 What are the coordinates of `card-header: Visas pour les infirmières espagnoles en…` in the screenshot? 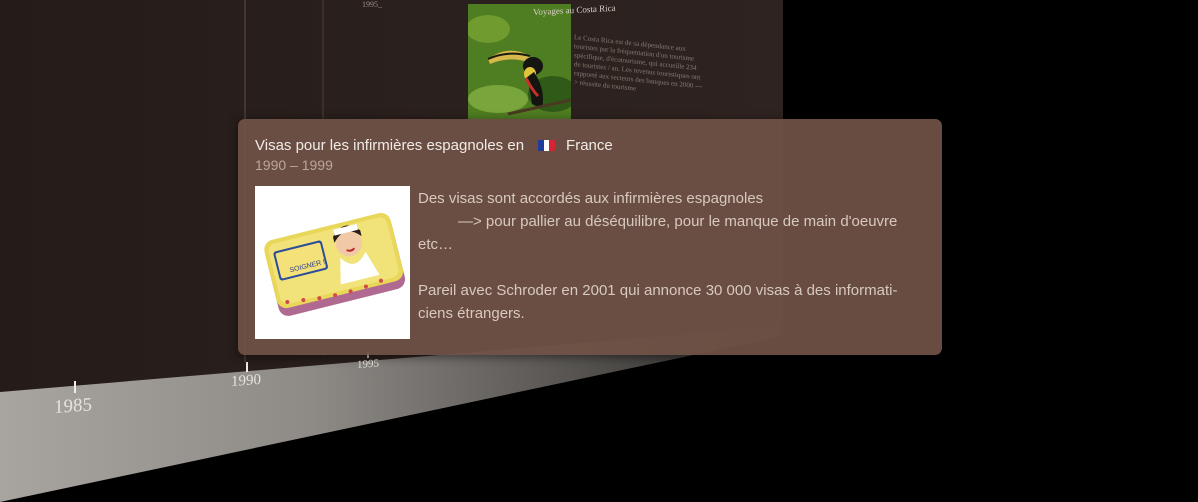 It's located at (434, 145).